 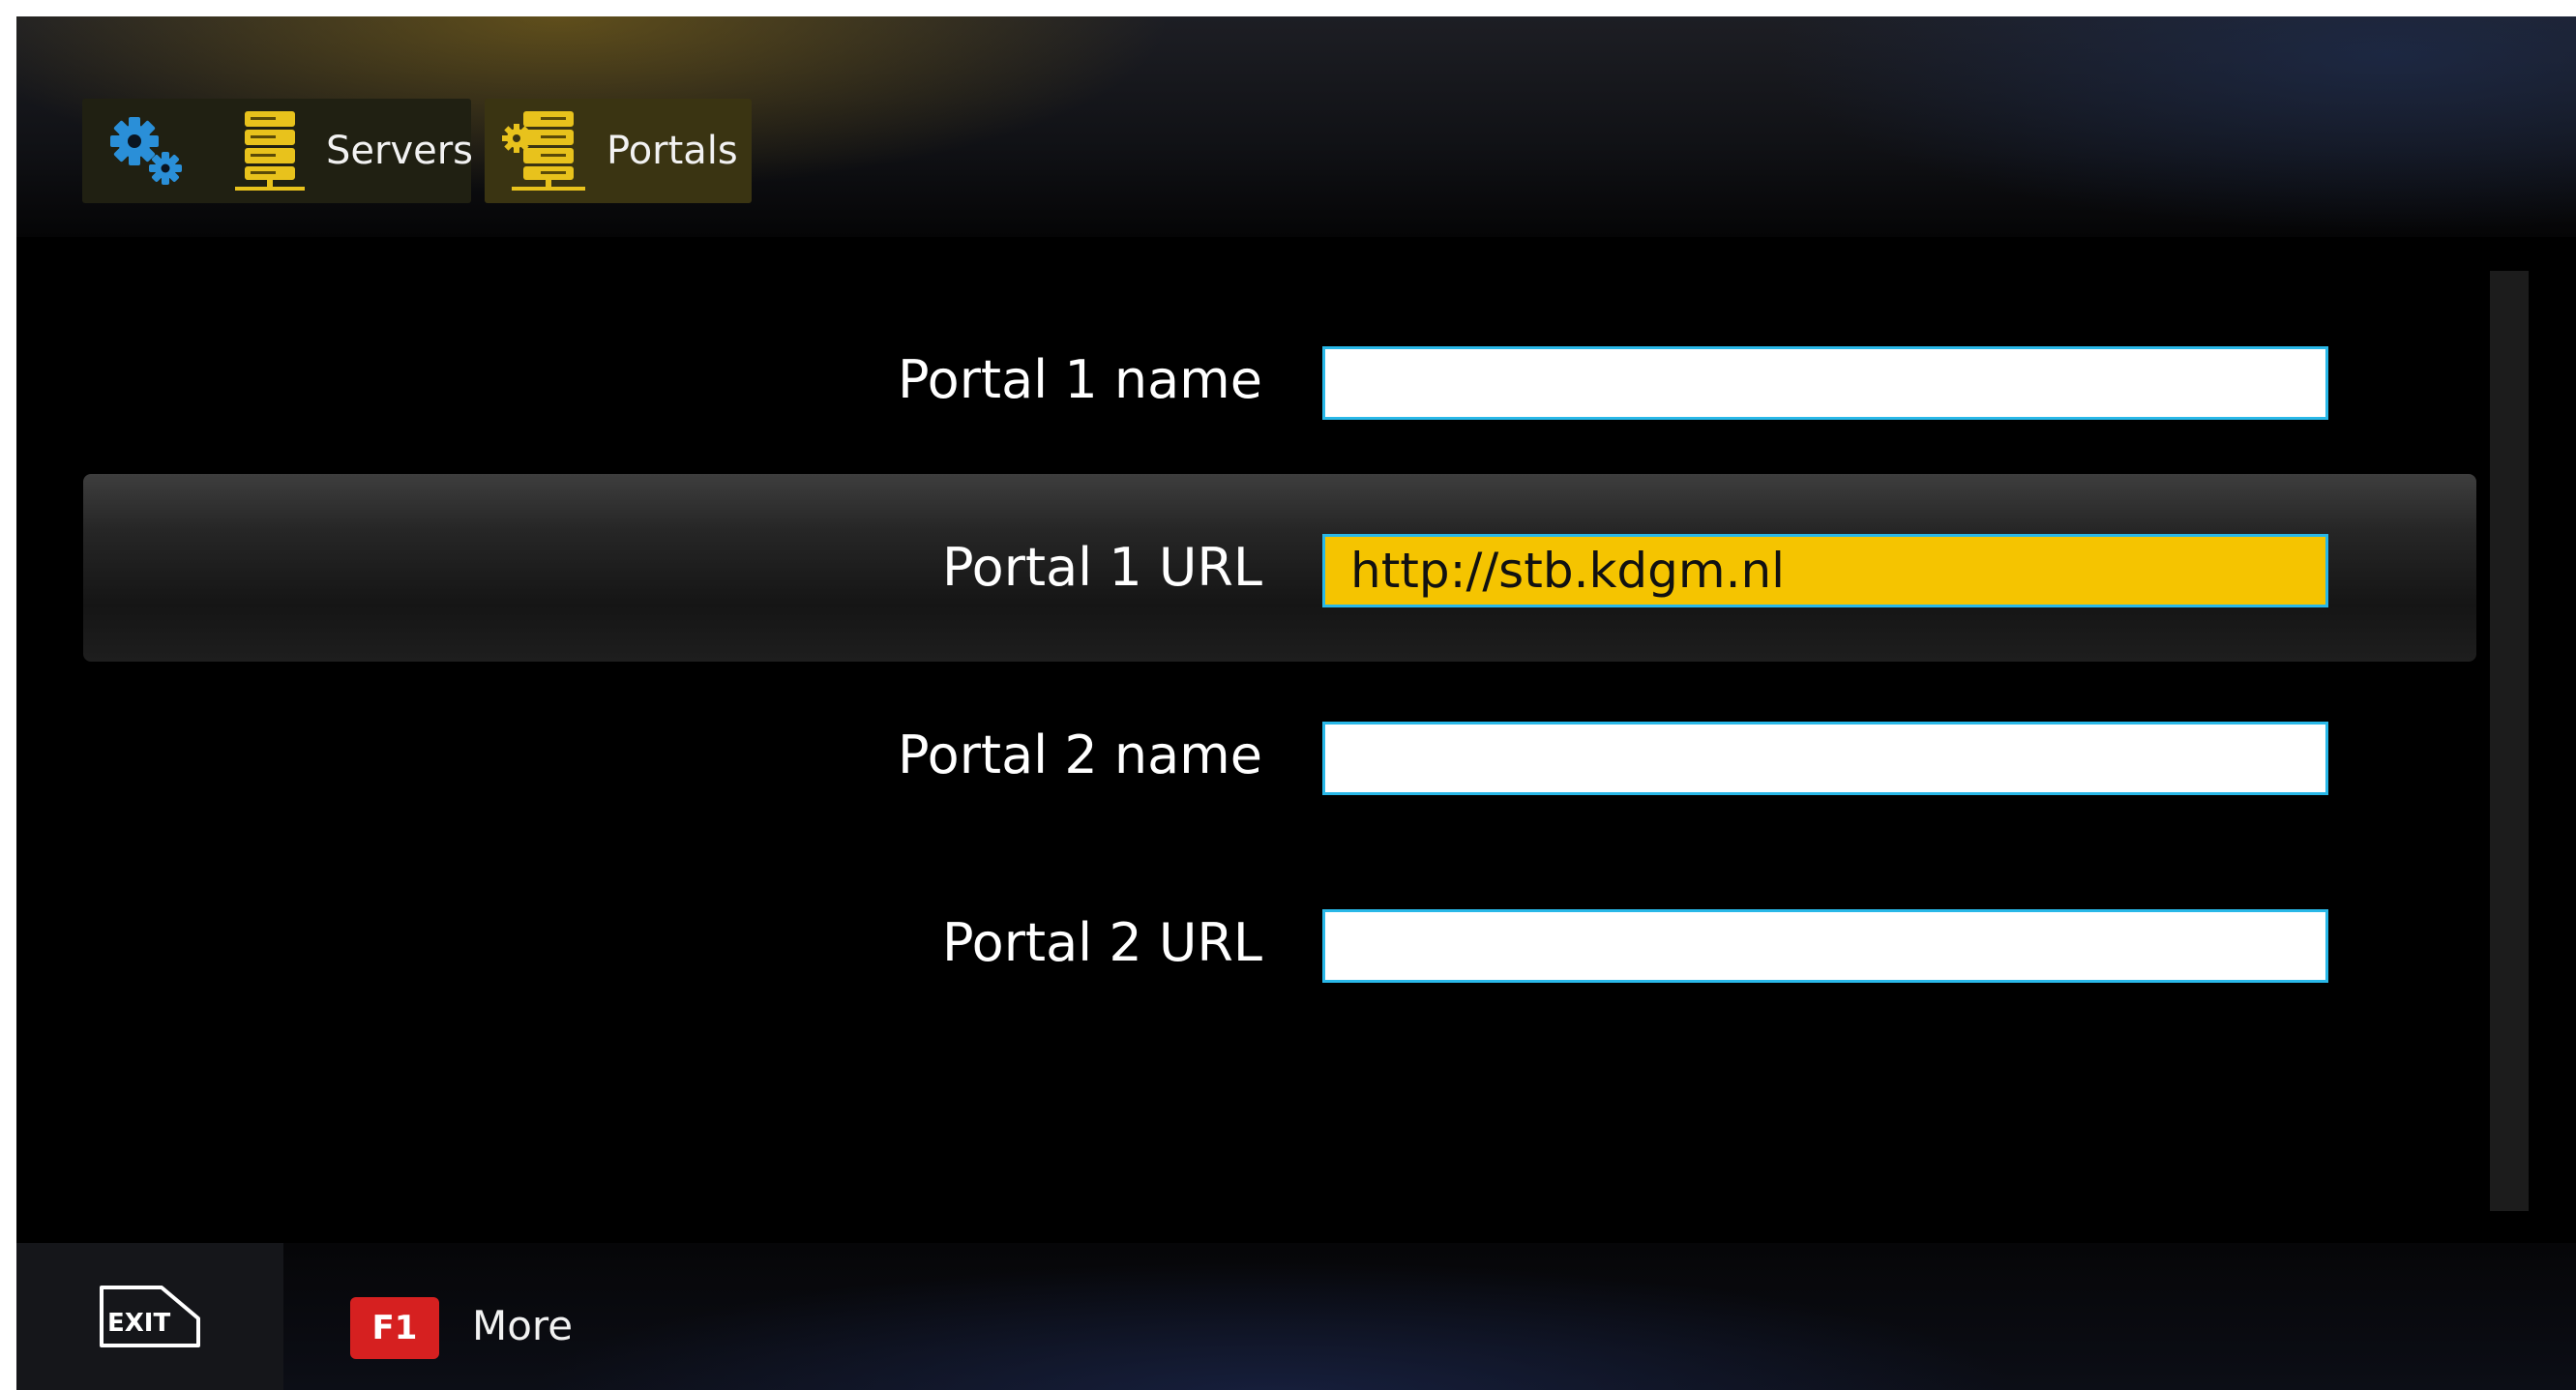 What do you see at coordinates (1279, 943) in the screenshot?
I see `portal-2-url-row: Portal 2 URL` at bounding box center [1279, 943].